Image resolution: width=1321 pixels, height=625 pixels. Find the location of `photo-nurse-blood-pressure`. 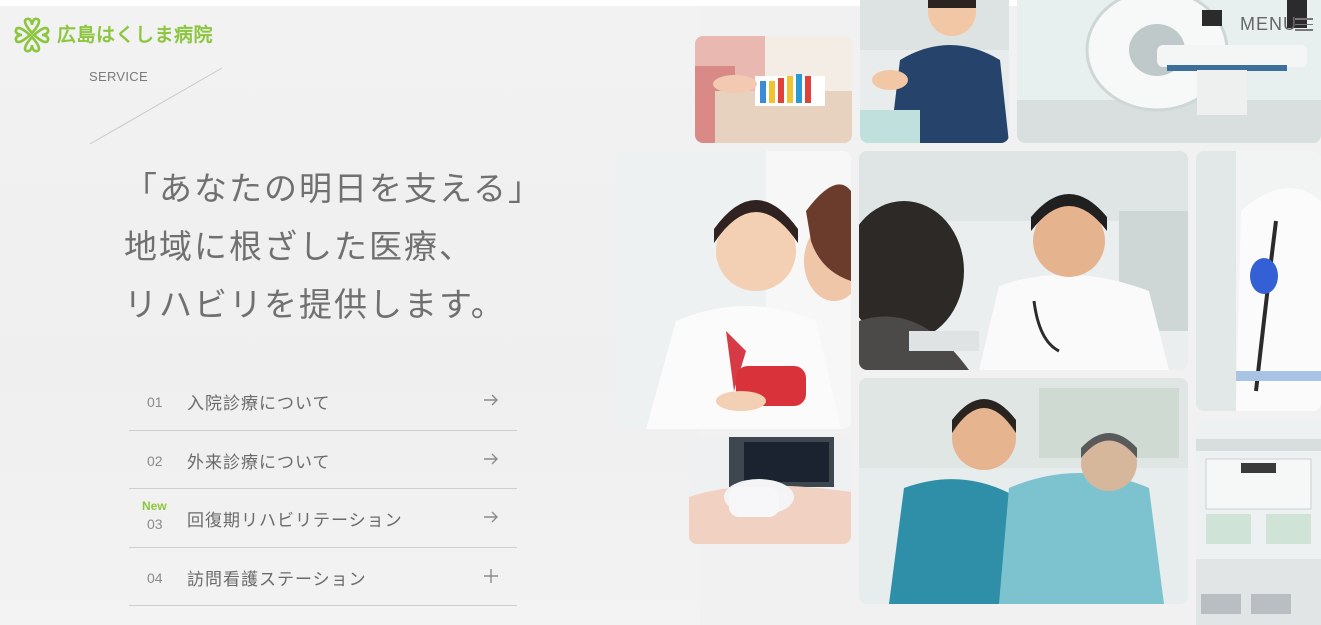

photo-nurse-blood-pressure is located at coordinates (733, 290).